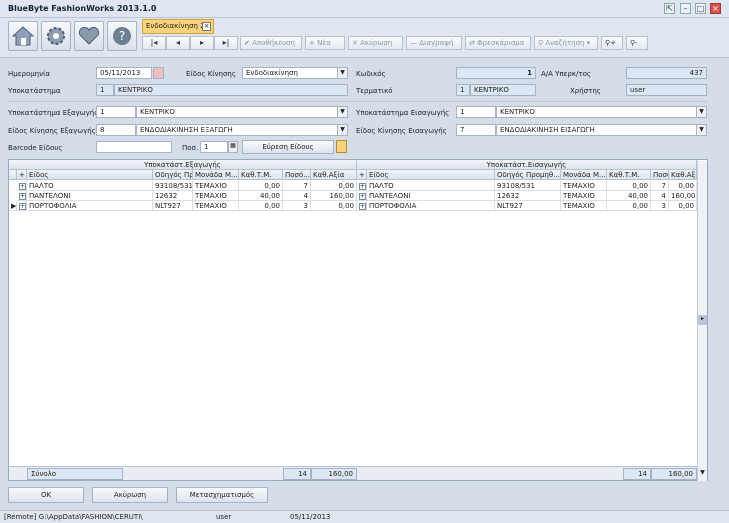  What do you see at coordinates (134, 147) in the screenshot?
I see `barcode-input` at bounding box center [134, 147].